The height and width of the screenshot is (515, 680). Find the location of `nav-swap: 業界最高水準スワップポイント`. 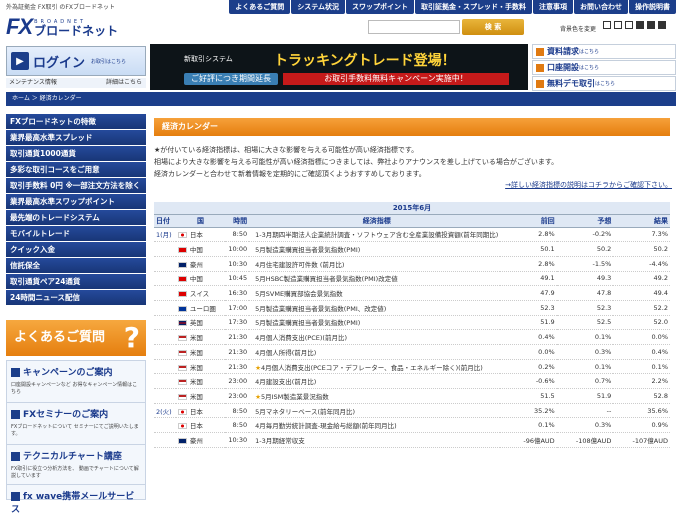

nav-swap: 業界最高水準スワップポイント is located at coordinates (76, 201).